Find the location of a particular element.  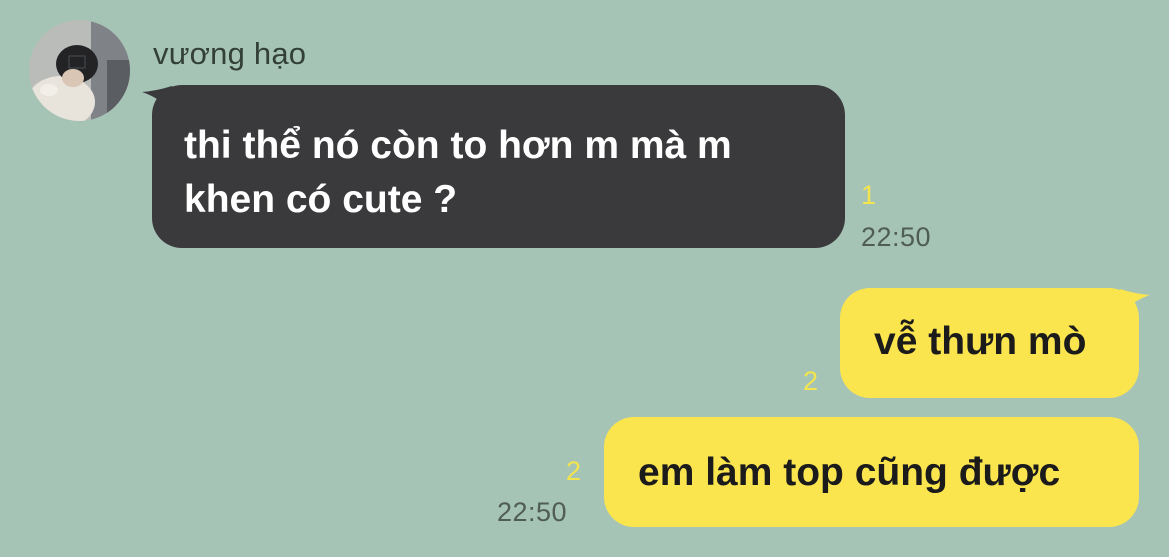

outgoing-message-bubble: em làm top cũng được is located at coordinates (871, 472).